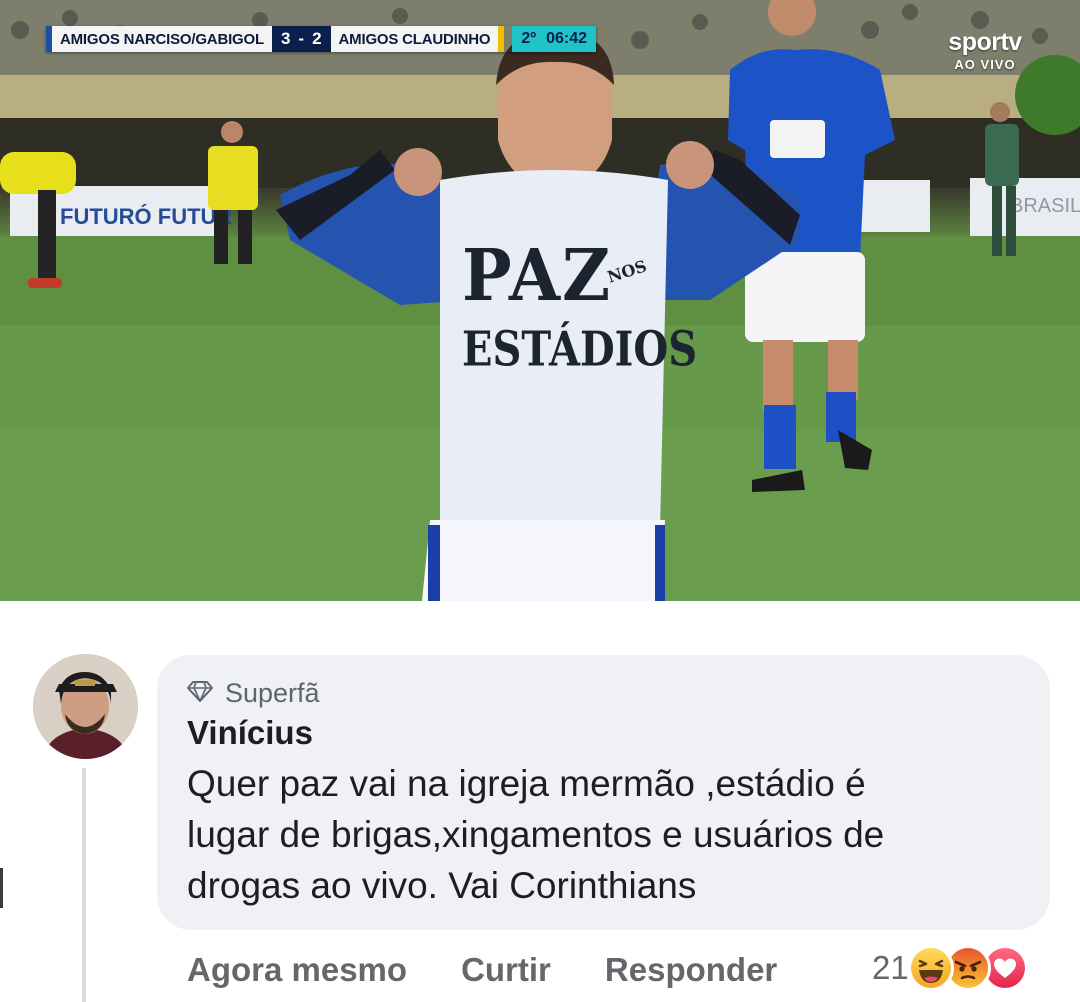  Describe the element at coordinates (442, 885) in the screenshot. I see `comment-text-line: drogas ao vivo. Vai Corinthians` at that location.